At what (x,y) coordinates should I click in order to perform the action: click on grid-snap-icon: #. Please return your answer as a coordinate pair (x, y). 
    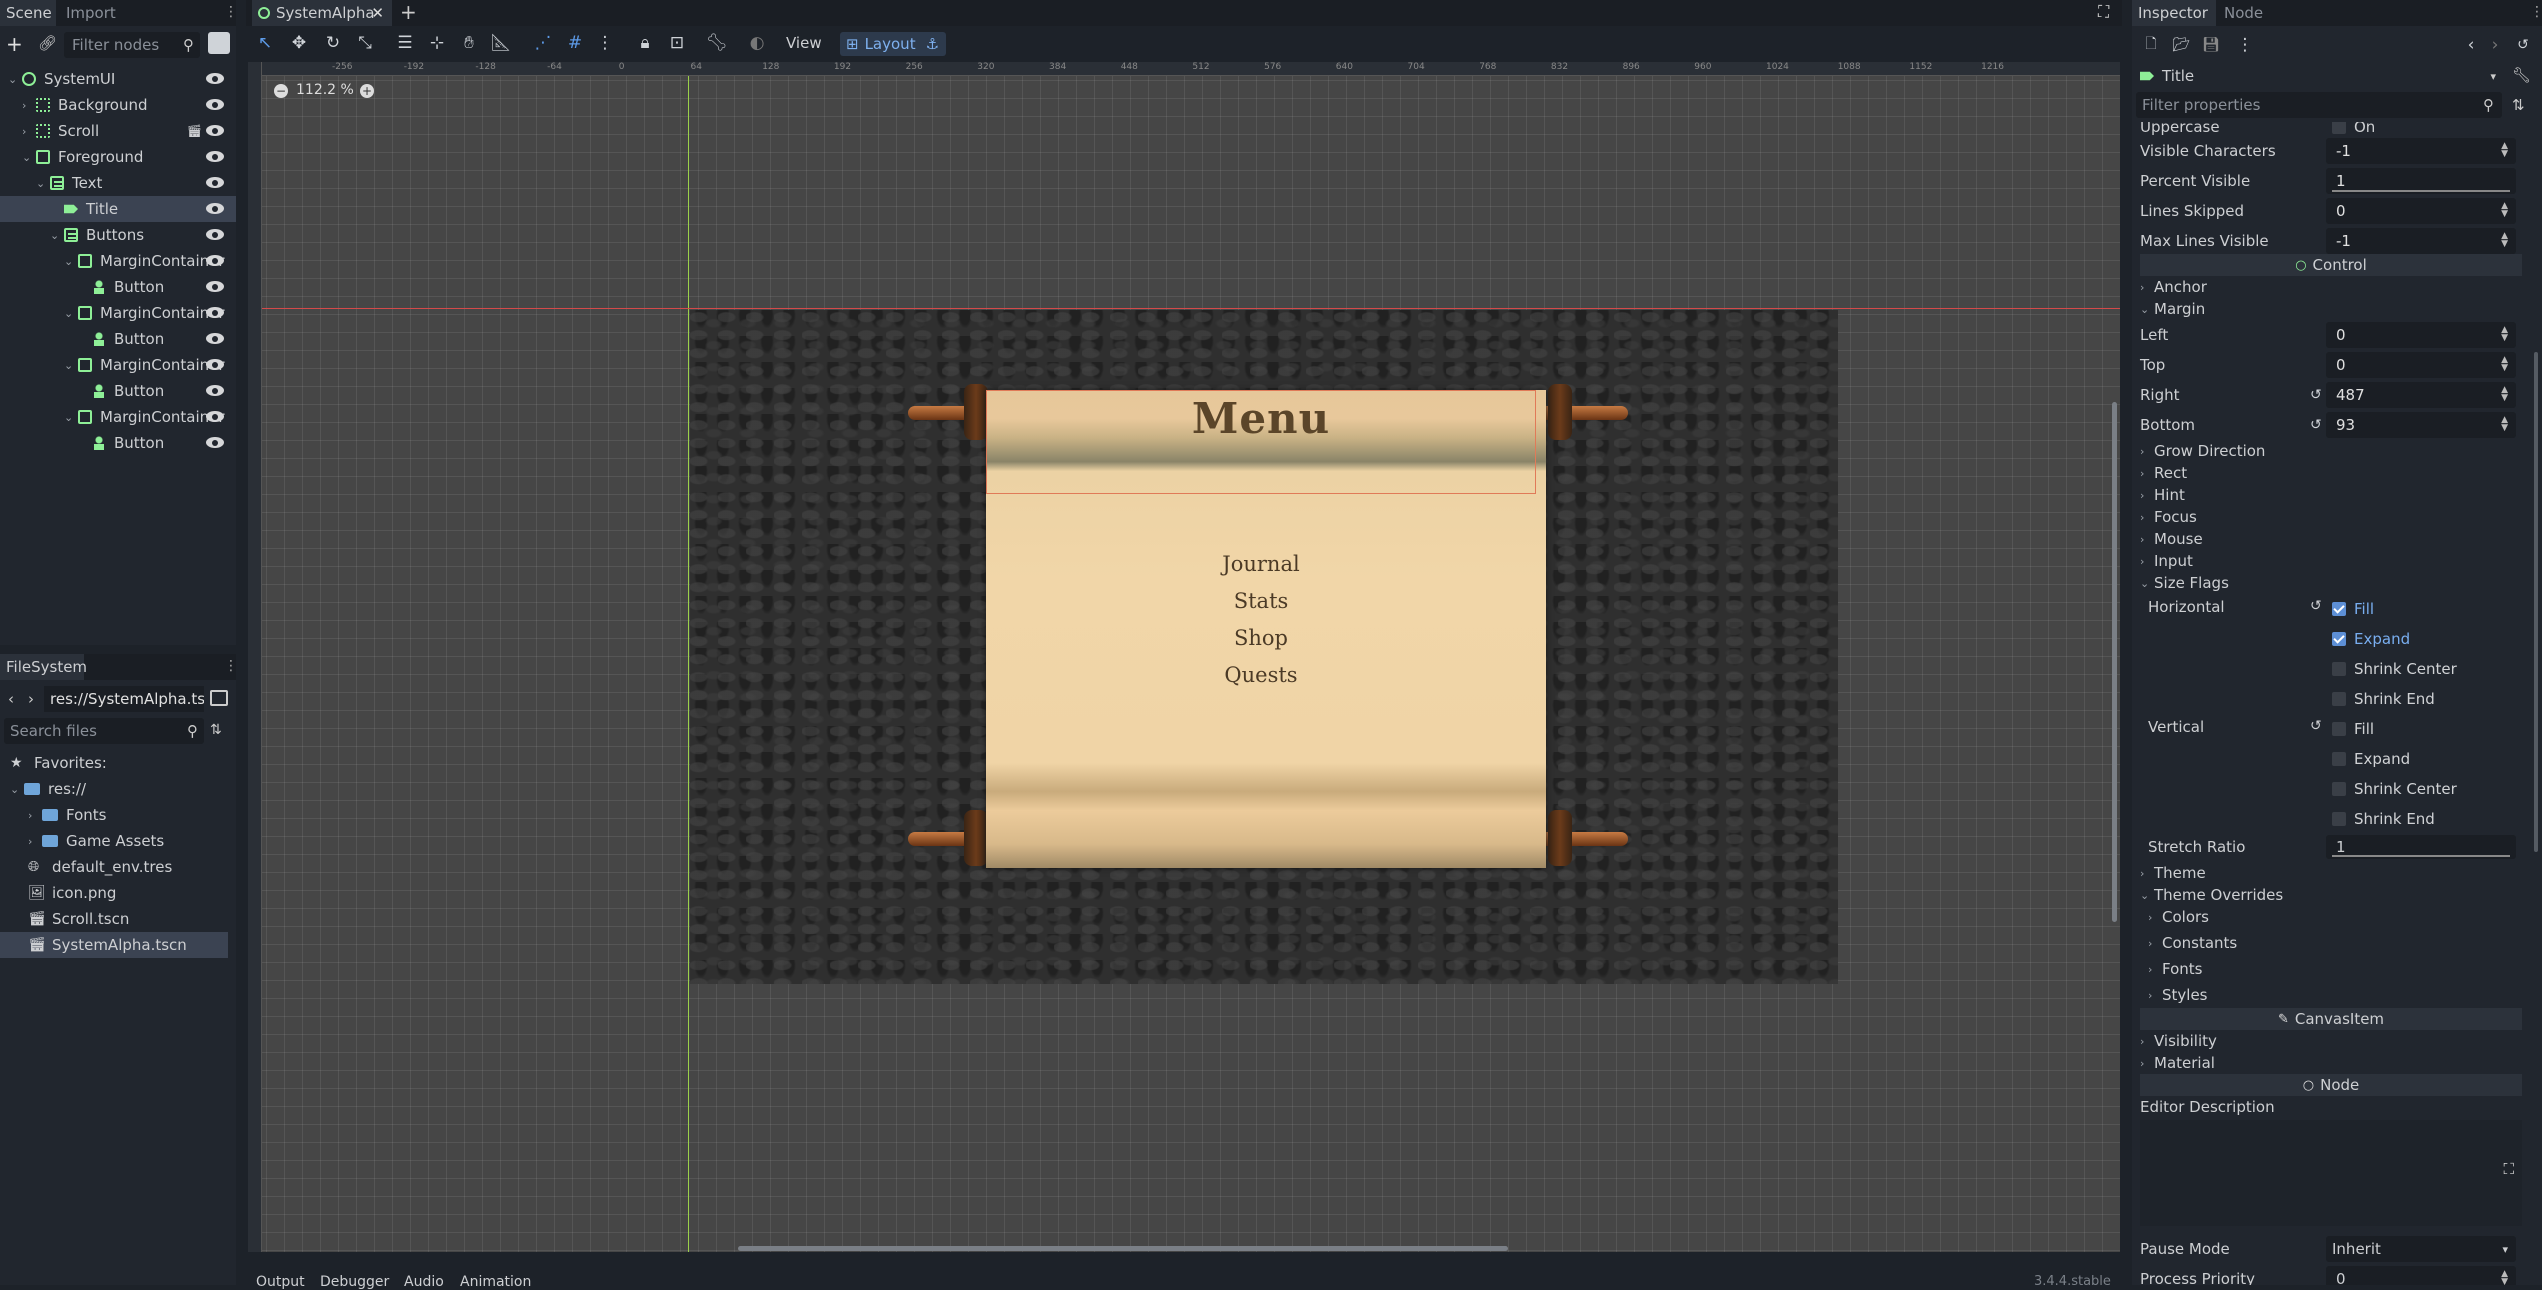
    Looking at the image, I should click on (575, 43).